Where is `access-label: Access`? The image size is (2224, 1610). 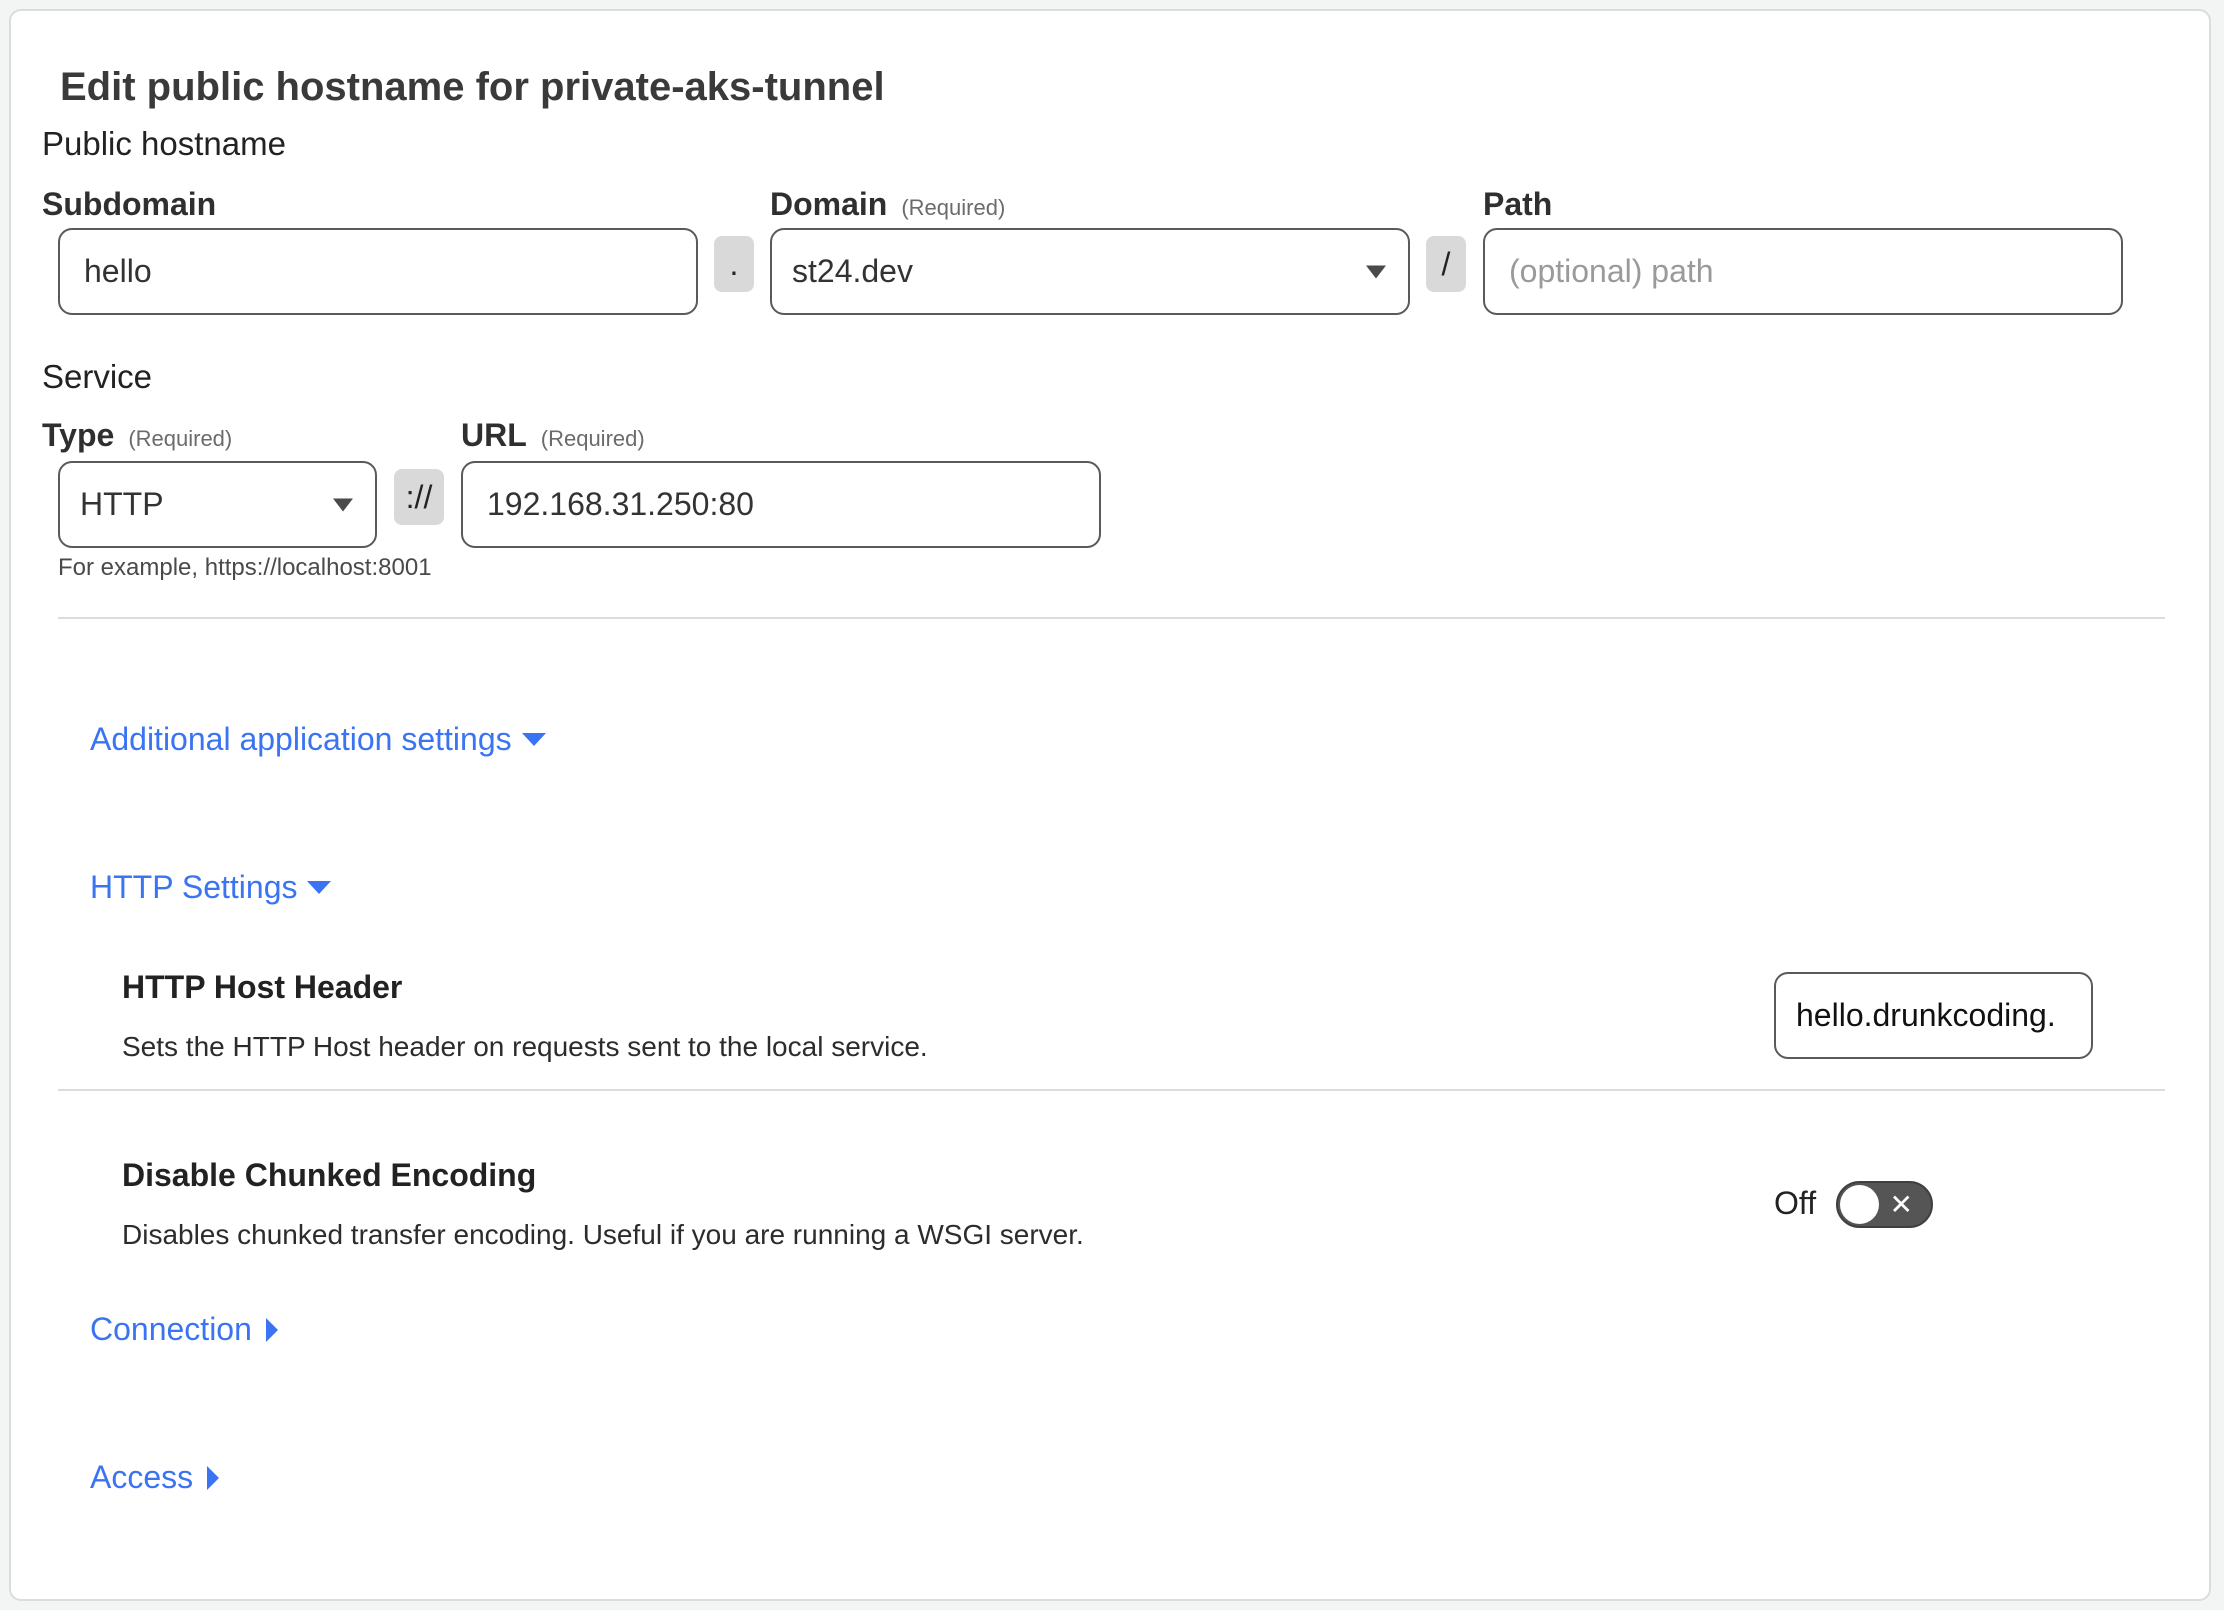 access-label: Access is located at coordinates (142, 1477).